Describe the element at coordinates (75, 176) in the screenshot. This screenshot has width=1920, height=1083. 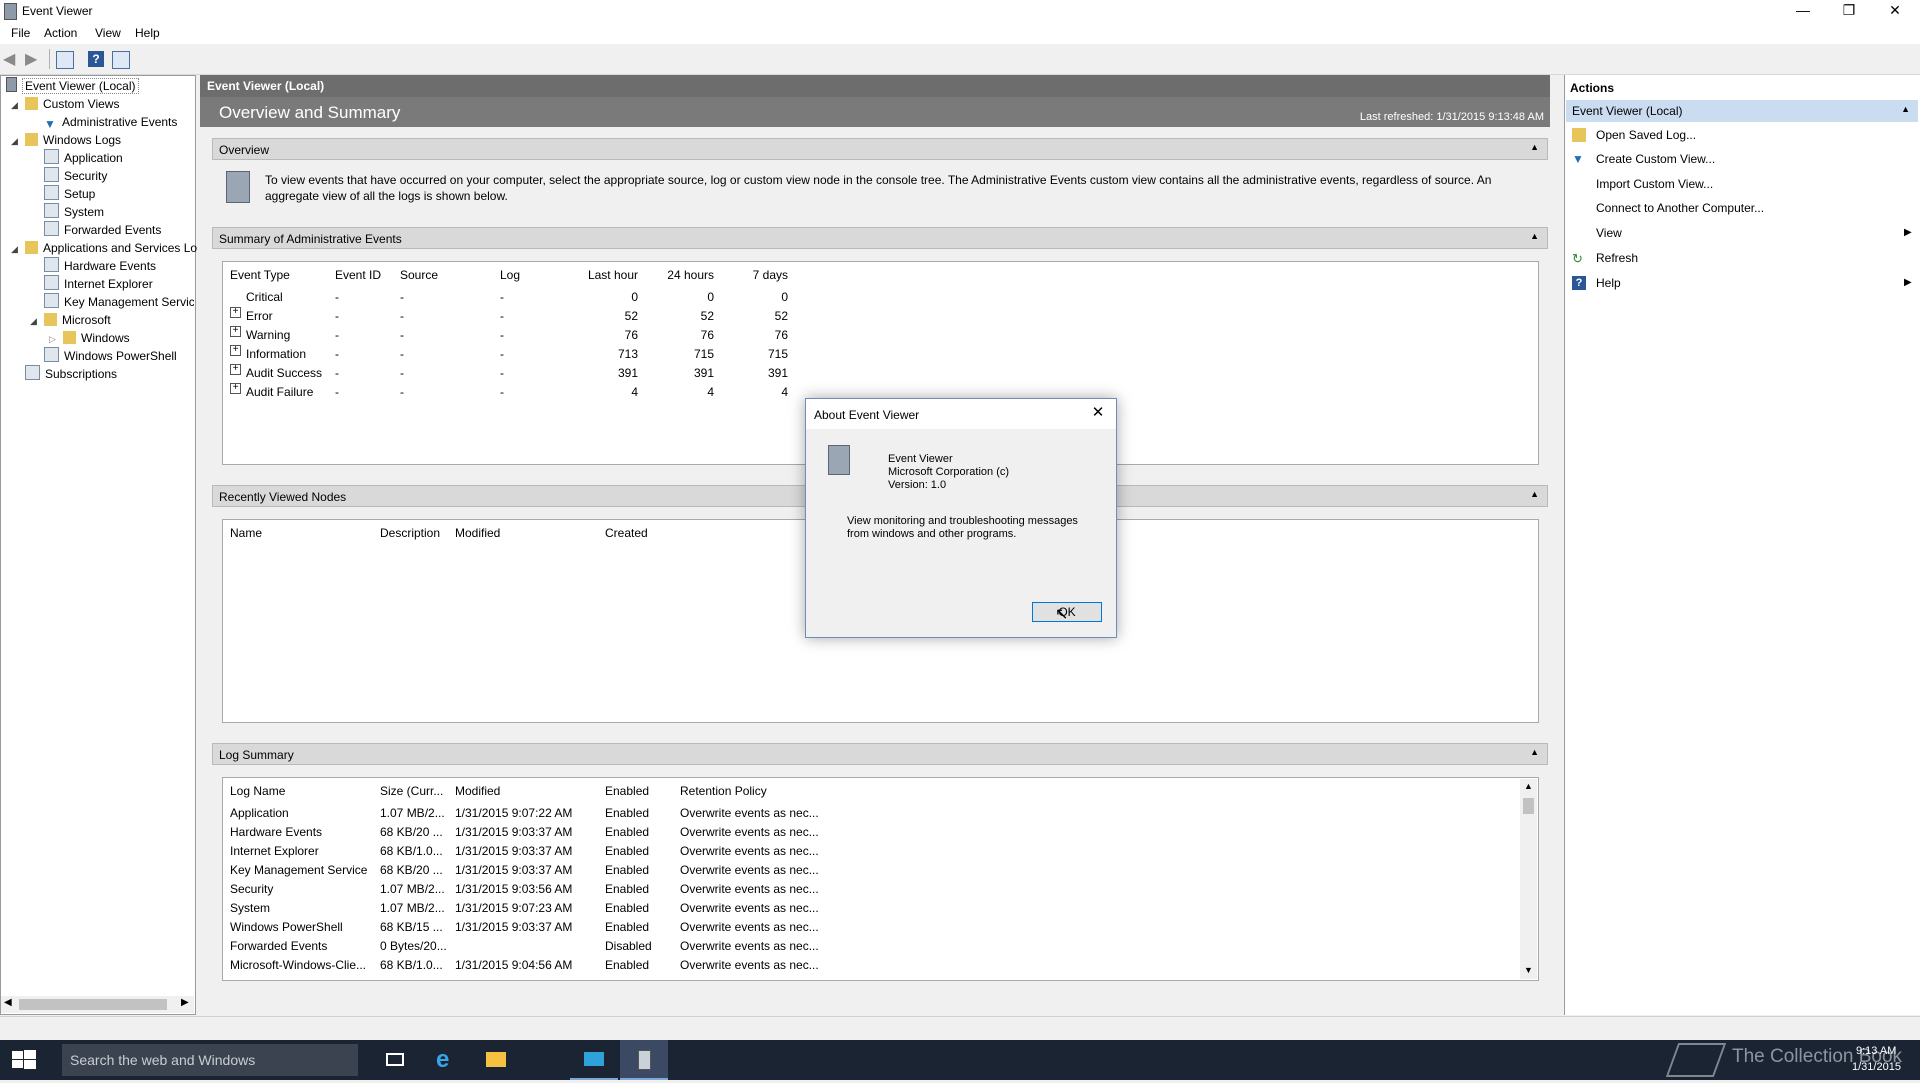
I see `tree-log-security: Security` at that location.